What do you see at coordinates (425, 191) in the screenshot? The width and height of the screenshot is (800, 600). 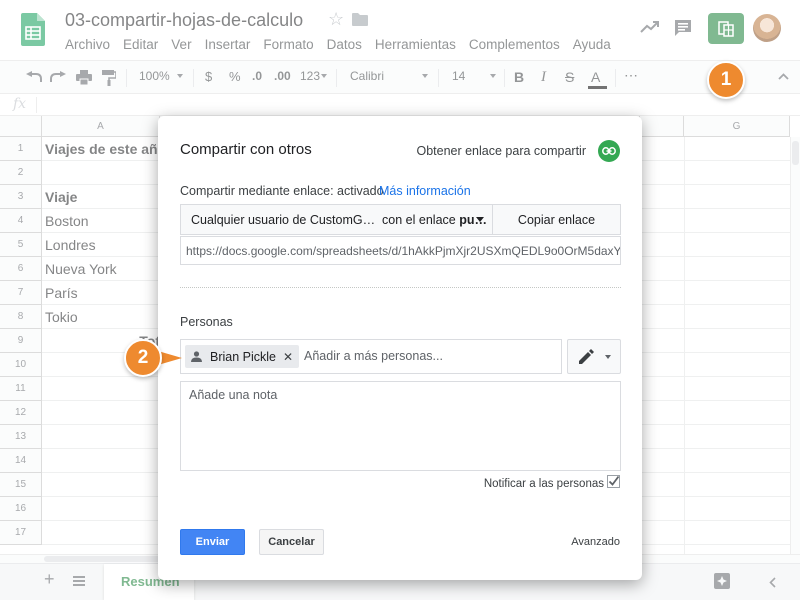 I see `more-info-link: Más información` at bounding box center [425, 191].